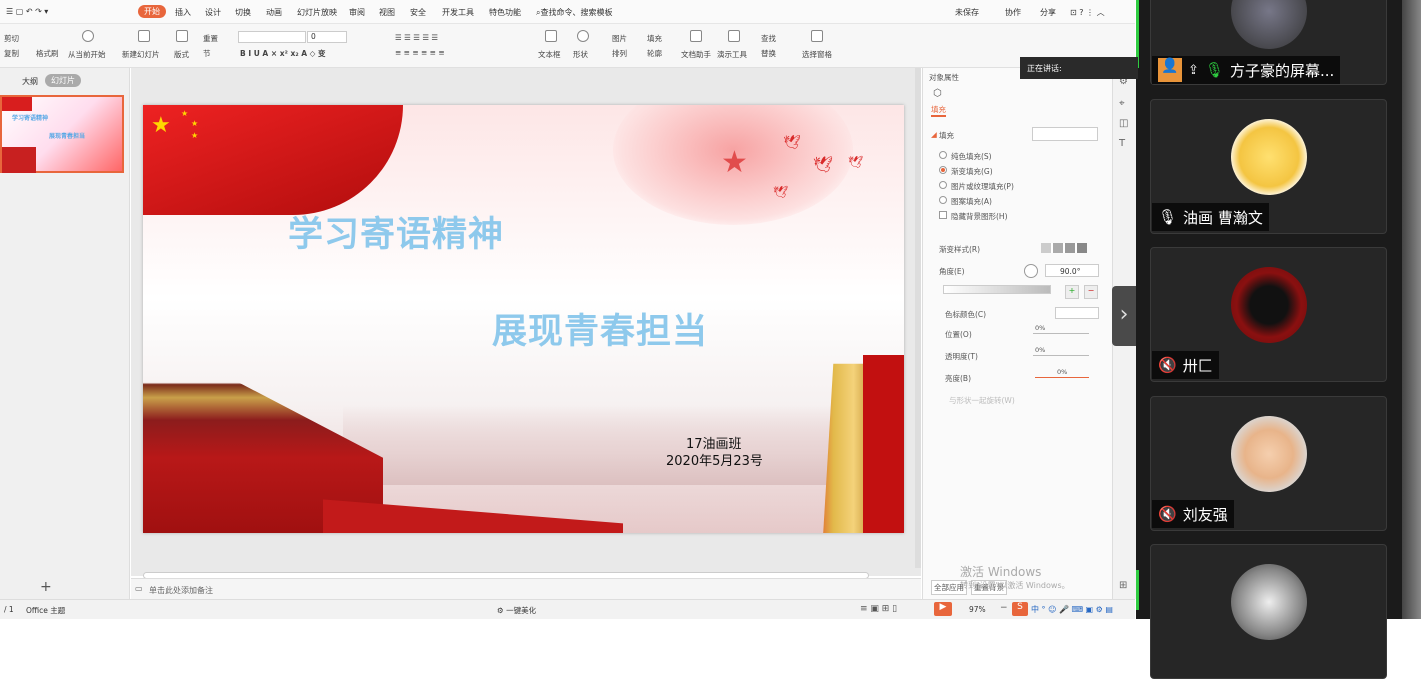 This screenshot has height=679, width=1421. Describe the element at coordinates (1197, 365) in the screenshot. I see `participant-name: 卅匚` at that location.